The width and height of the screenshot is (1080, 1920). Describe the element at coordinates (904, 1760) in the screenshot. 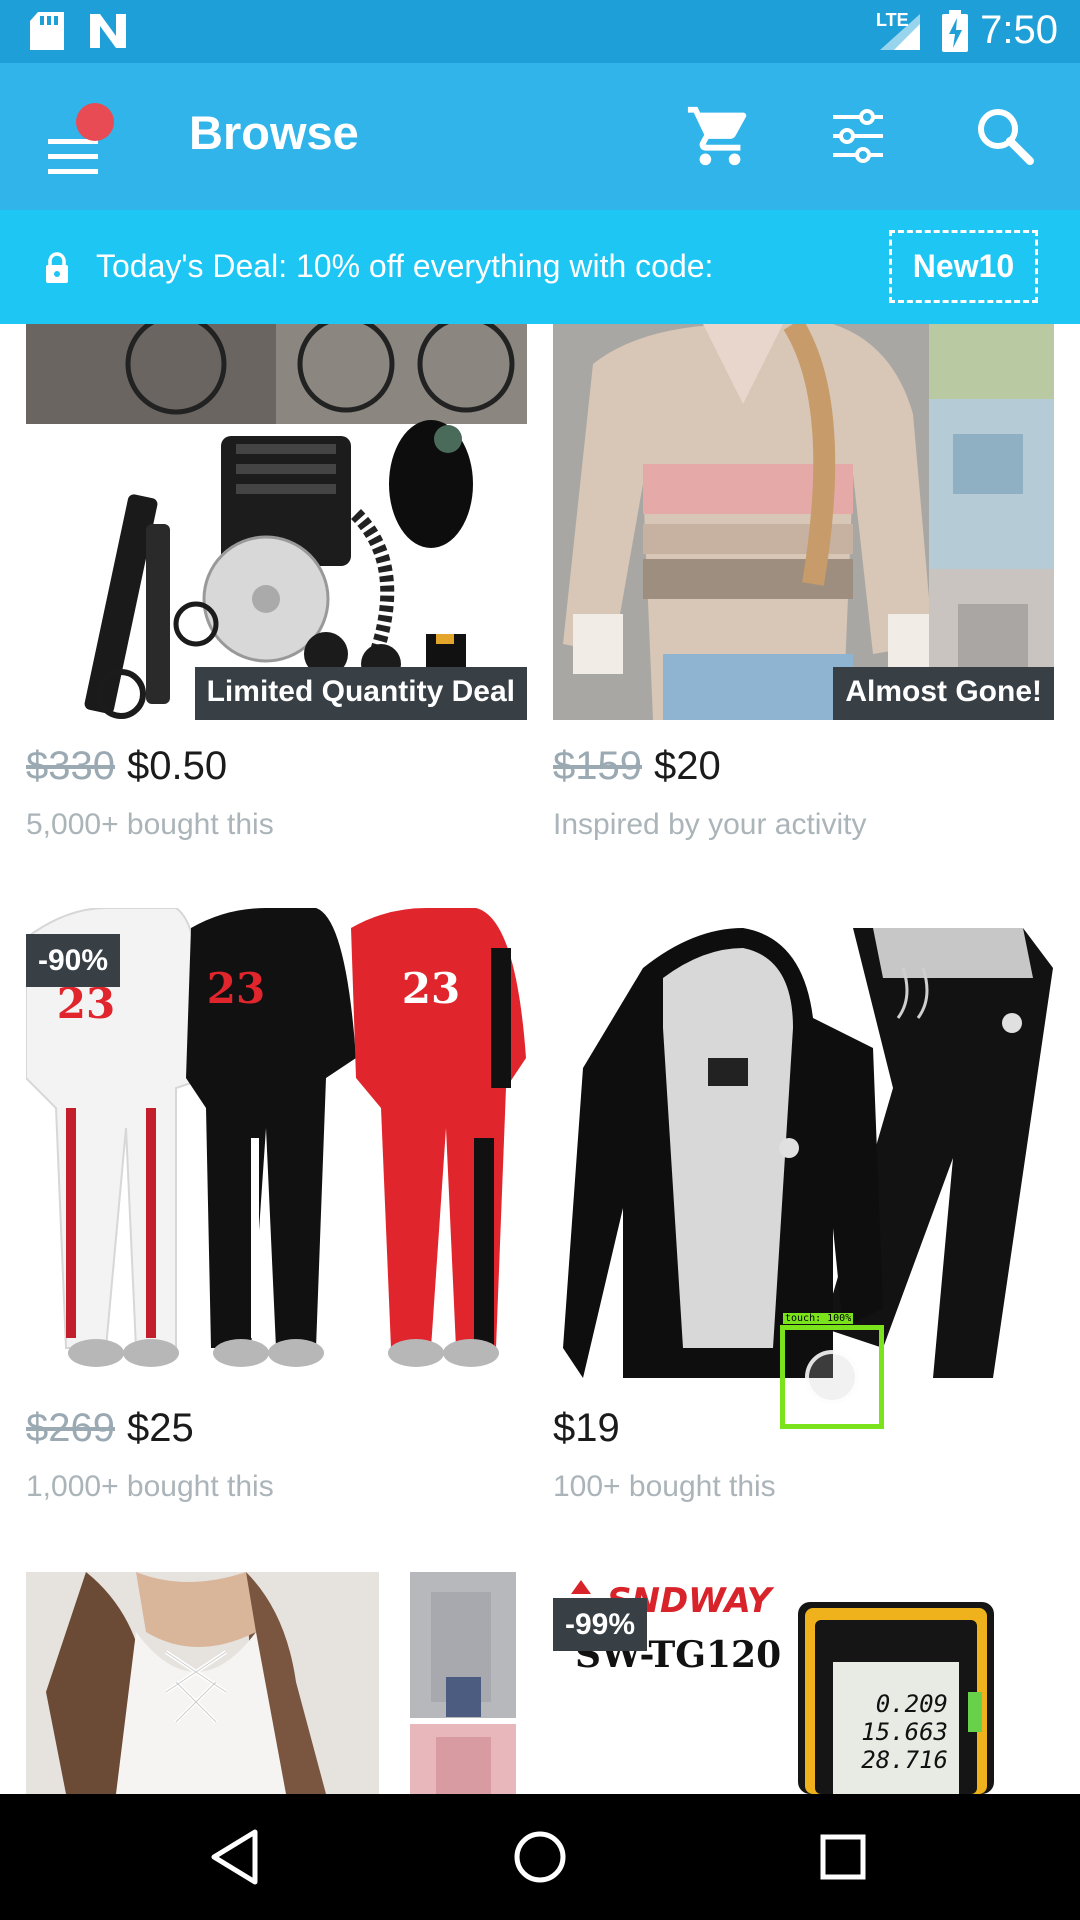

I see `display-reading-3: 28.716` at that location.